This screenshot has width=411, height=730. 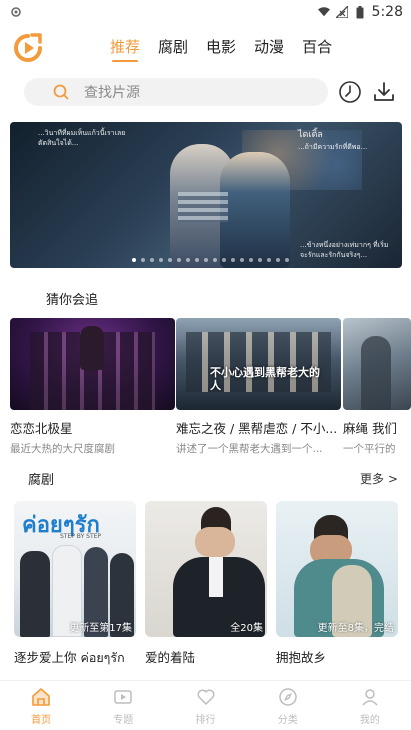 What do you see at coordinates (69, 657) in the screenshot?
I see `drama-title: 逐步爱上你 ค่อยๆรัก` at bounding box center [69, 657].